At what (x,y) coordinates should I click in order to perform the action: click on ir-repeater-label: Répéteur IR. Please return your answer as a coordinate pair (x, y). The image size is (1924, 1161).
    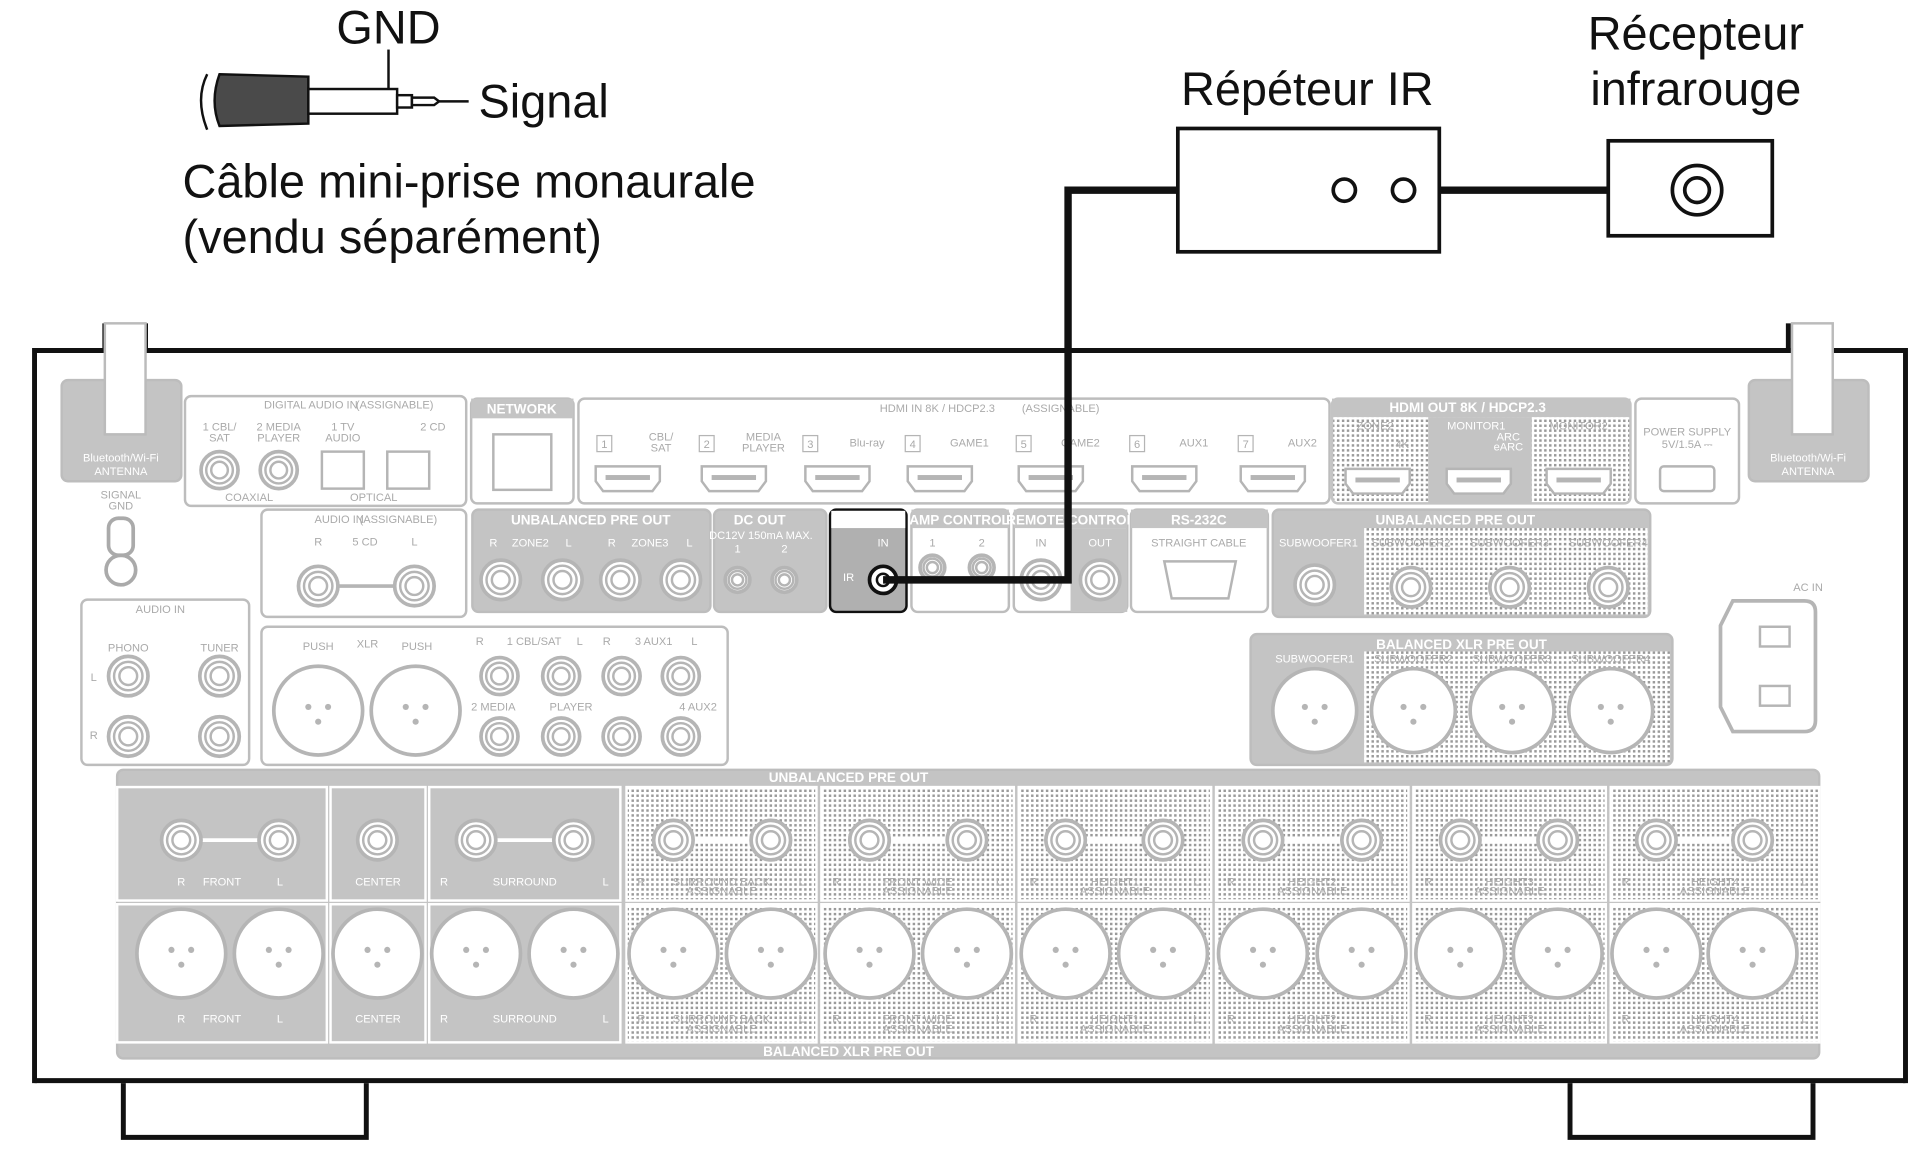
    Looking at the image, I should click on (1307, 89).